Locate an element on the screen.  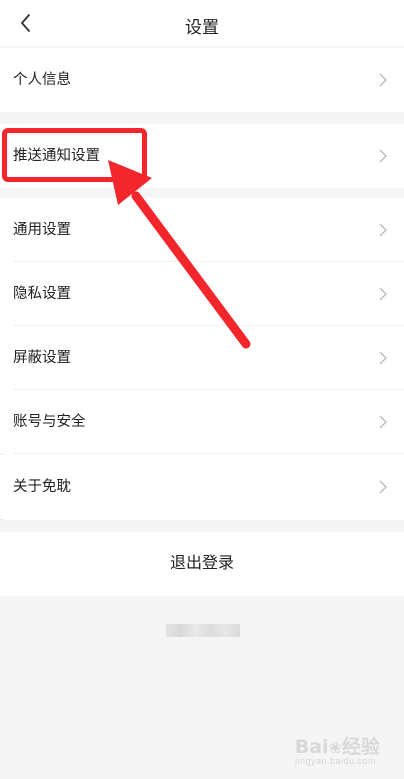
settings-item-label: 屏蔽设置 is located at coordinates (42, 358).